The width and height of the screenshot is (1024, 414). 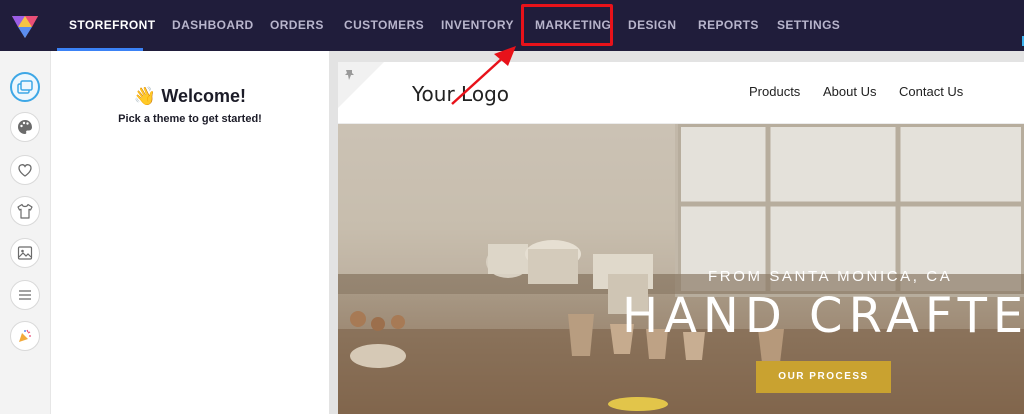 I want to click on nav-customers: CUSTOMERS, so click(x=384, y=25).